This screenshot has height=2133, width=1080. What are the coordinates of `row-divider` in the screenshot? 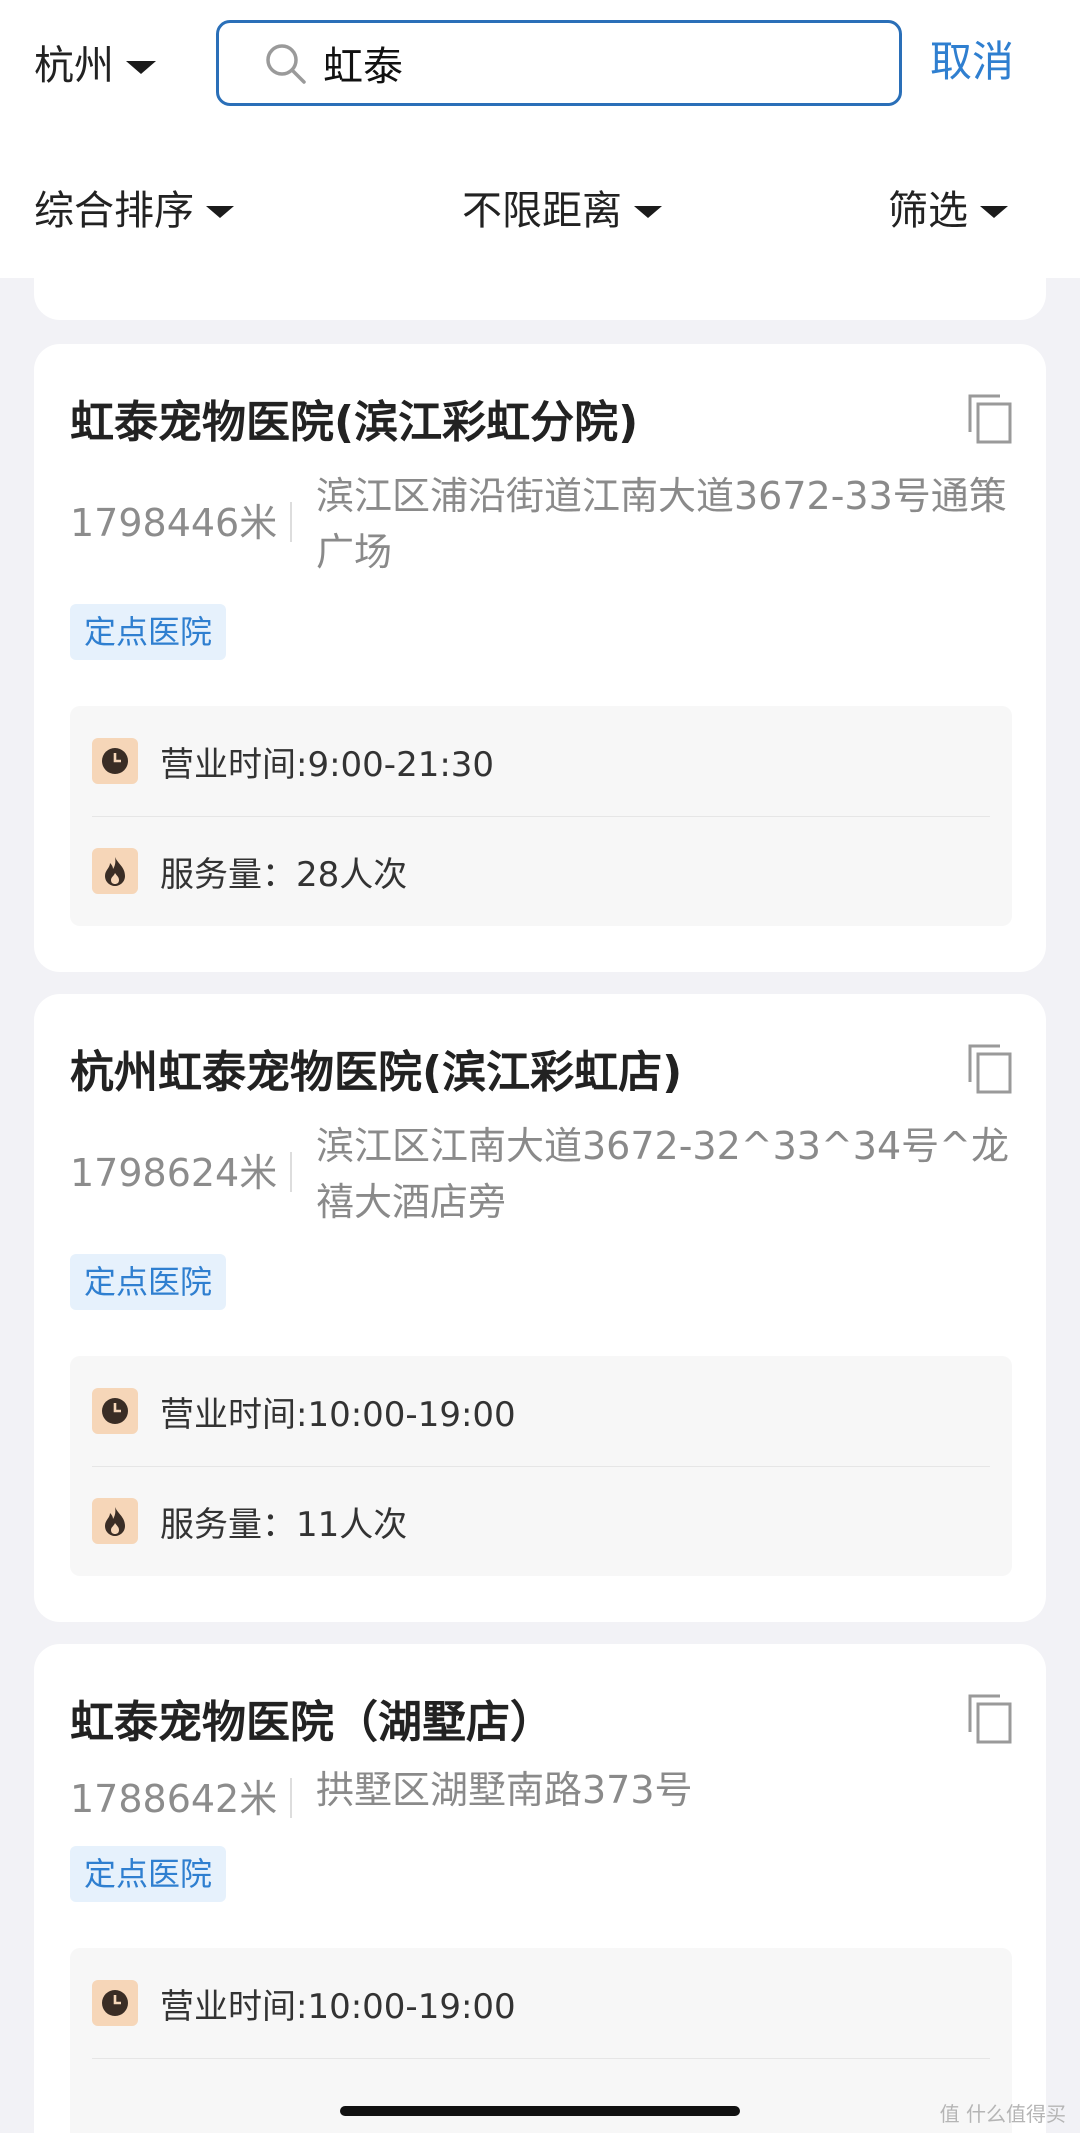 It's located at (541, 2058).